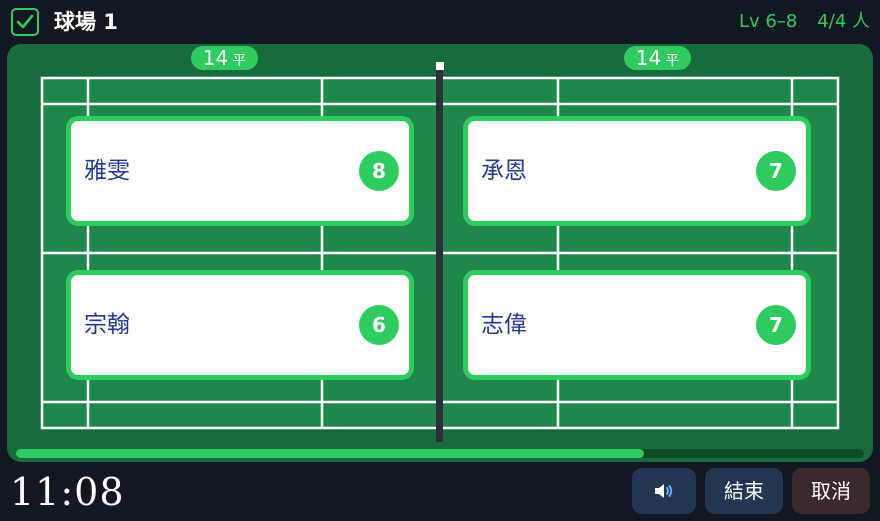 This screenshot has height=521, width=880. I want to click on net-post, so click(440, 66).